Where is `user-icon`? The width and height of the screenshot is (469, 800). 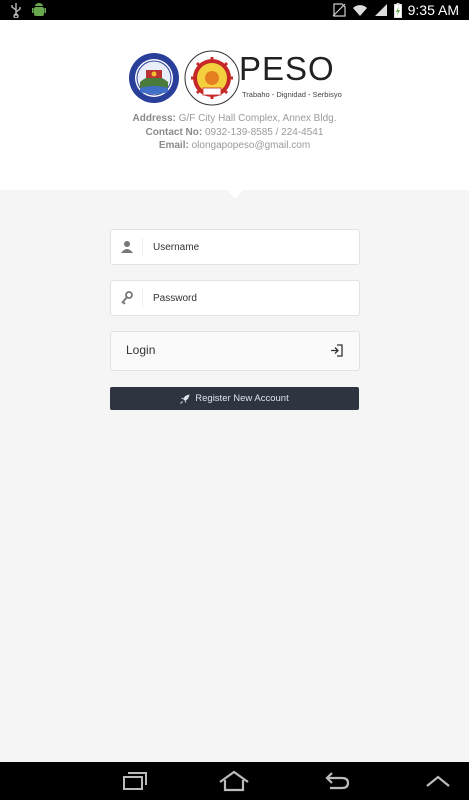 user-icon is located at coordinates (127, 247).